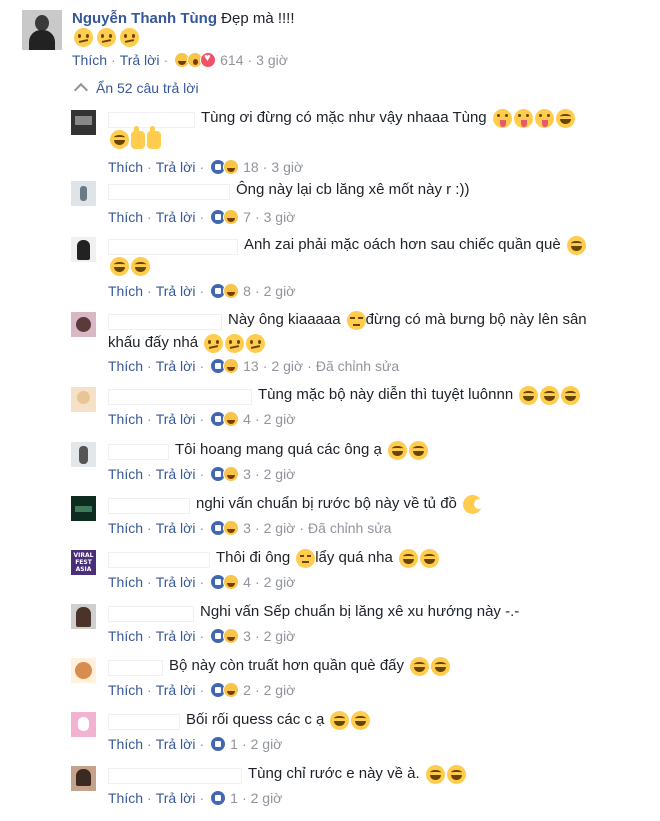  I want to click on avatar: VIRAL FEST ASIA, so click(83, 562).